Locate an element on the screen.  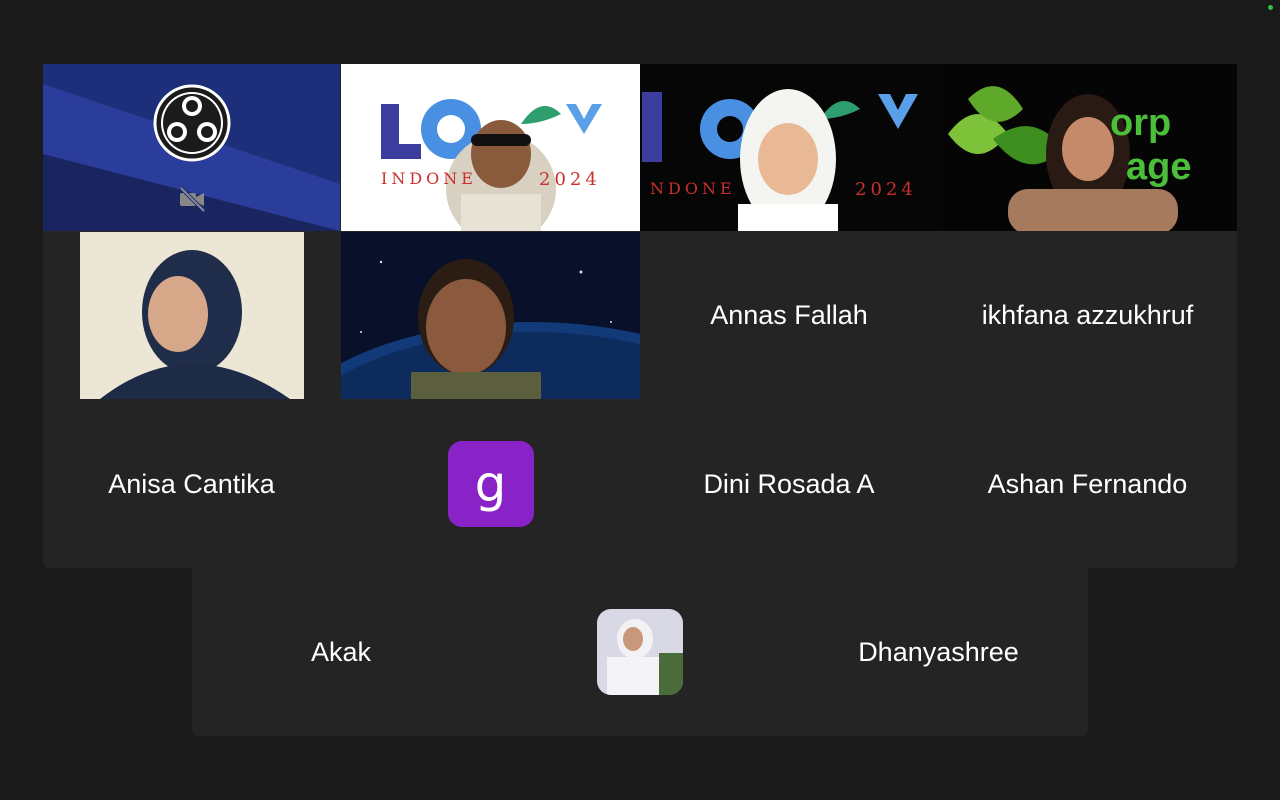
video-tile-dini-rosada: Dini Rosada A is located at coordinates (789, 484).